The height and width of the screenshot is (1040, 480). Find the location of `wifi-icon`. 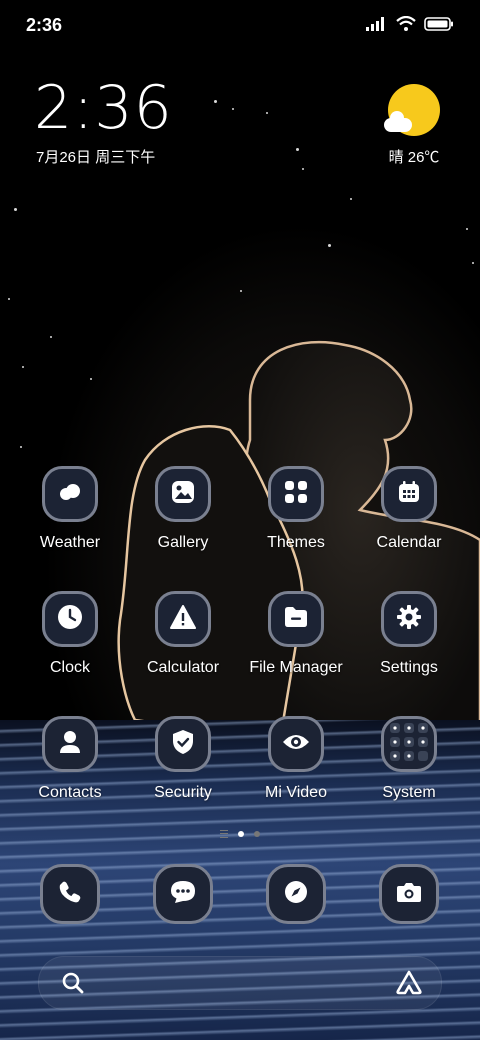

wifi-icon is located at coordinates (406, 25).